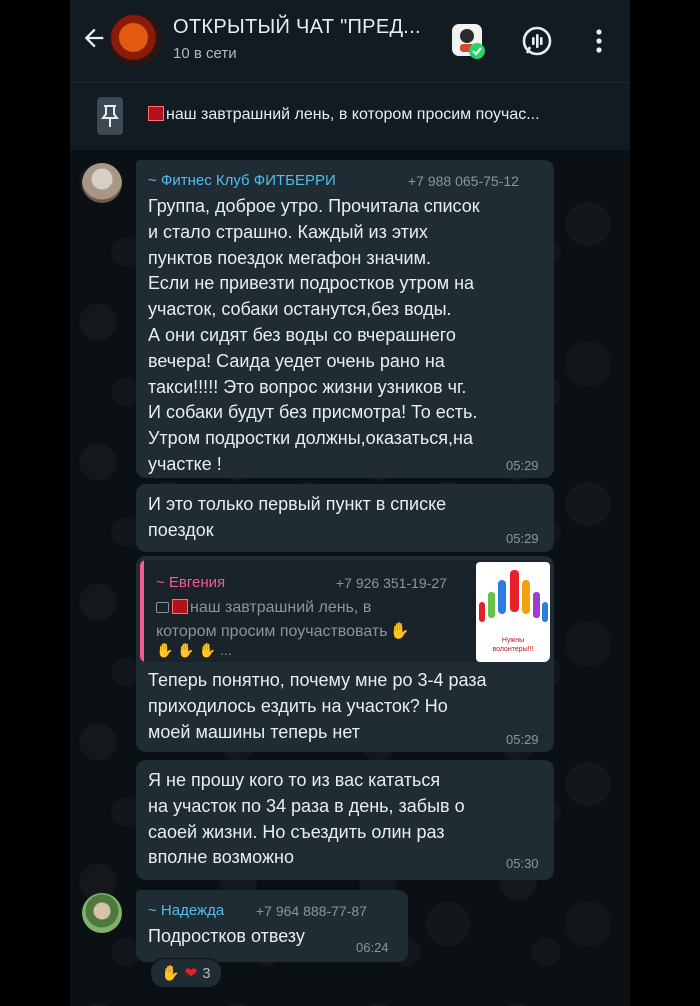 This screenshot has width=700, height=1006. What do you see at coordinates (281, 607) in the screenshot?
I see `quote-text-part: наш завтрашний лень, в` at bounding box center [281, 607].